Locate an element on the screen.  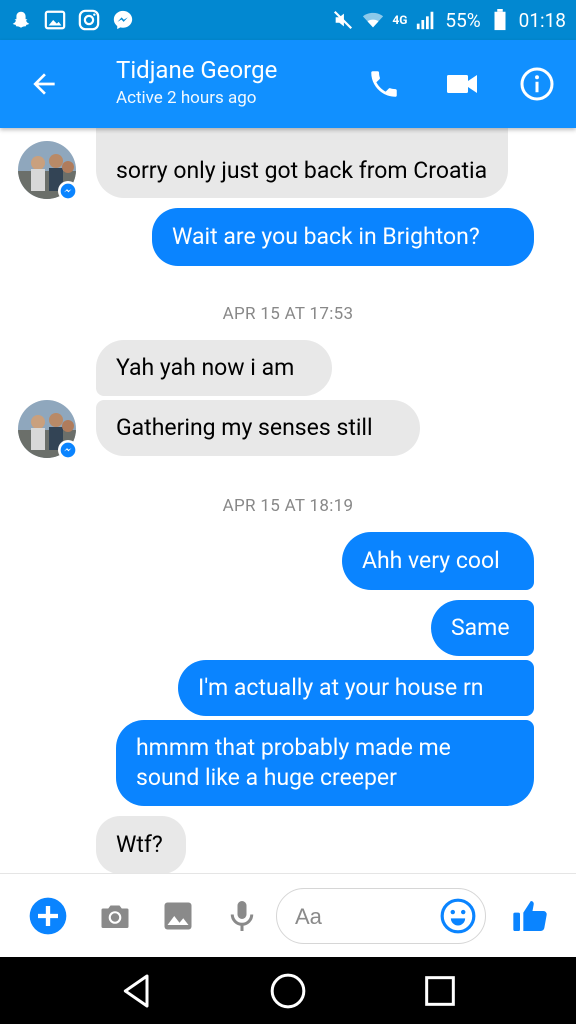
clock: 01:18 is located at coordinates (542, 20).